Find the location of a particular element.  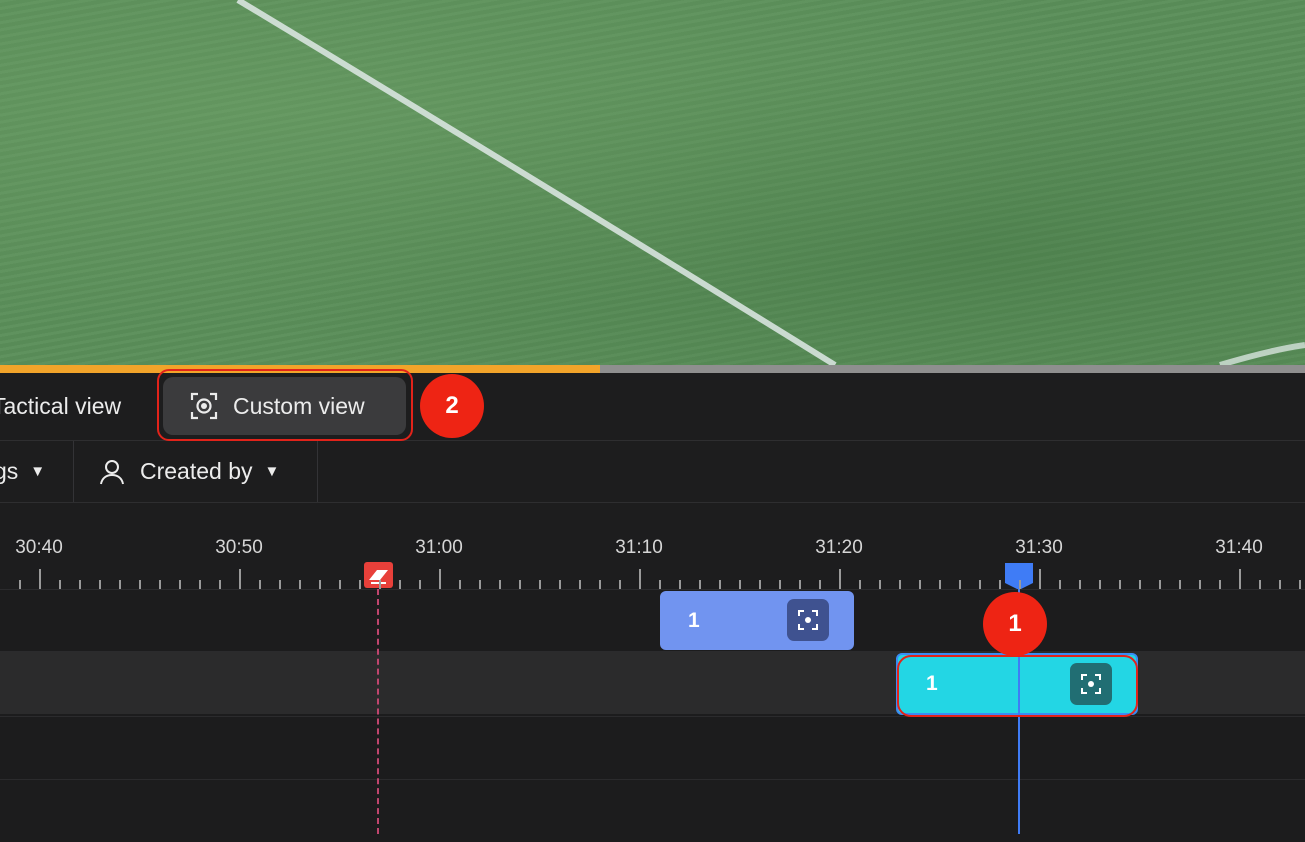

person-icon is located at coordinates (112, 471).